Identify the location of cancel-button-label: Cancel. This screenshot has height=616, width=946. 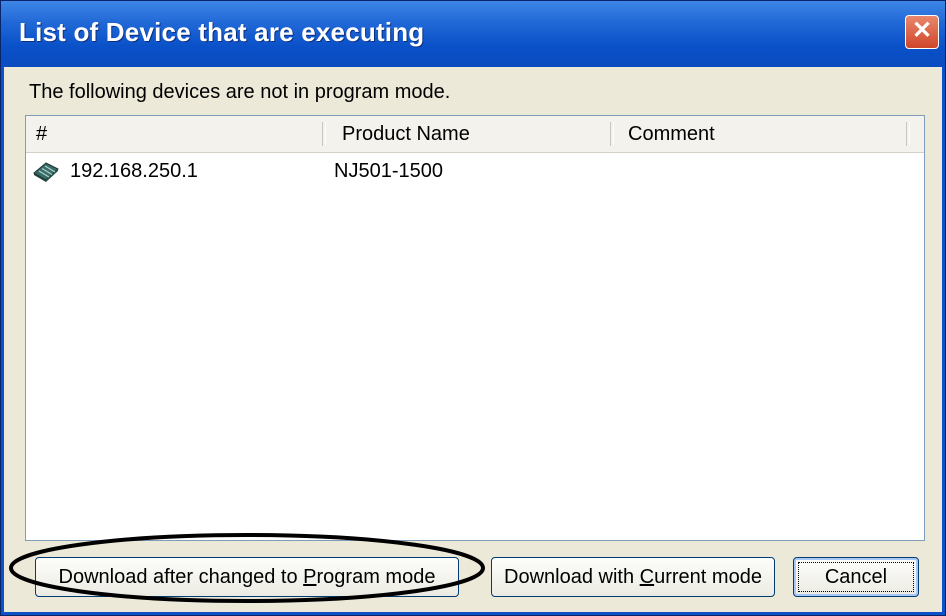
(856, 577).